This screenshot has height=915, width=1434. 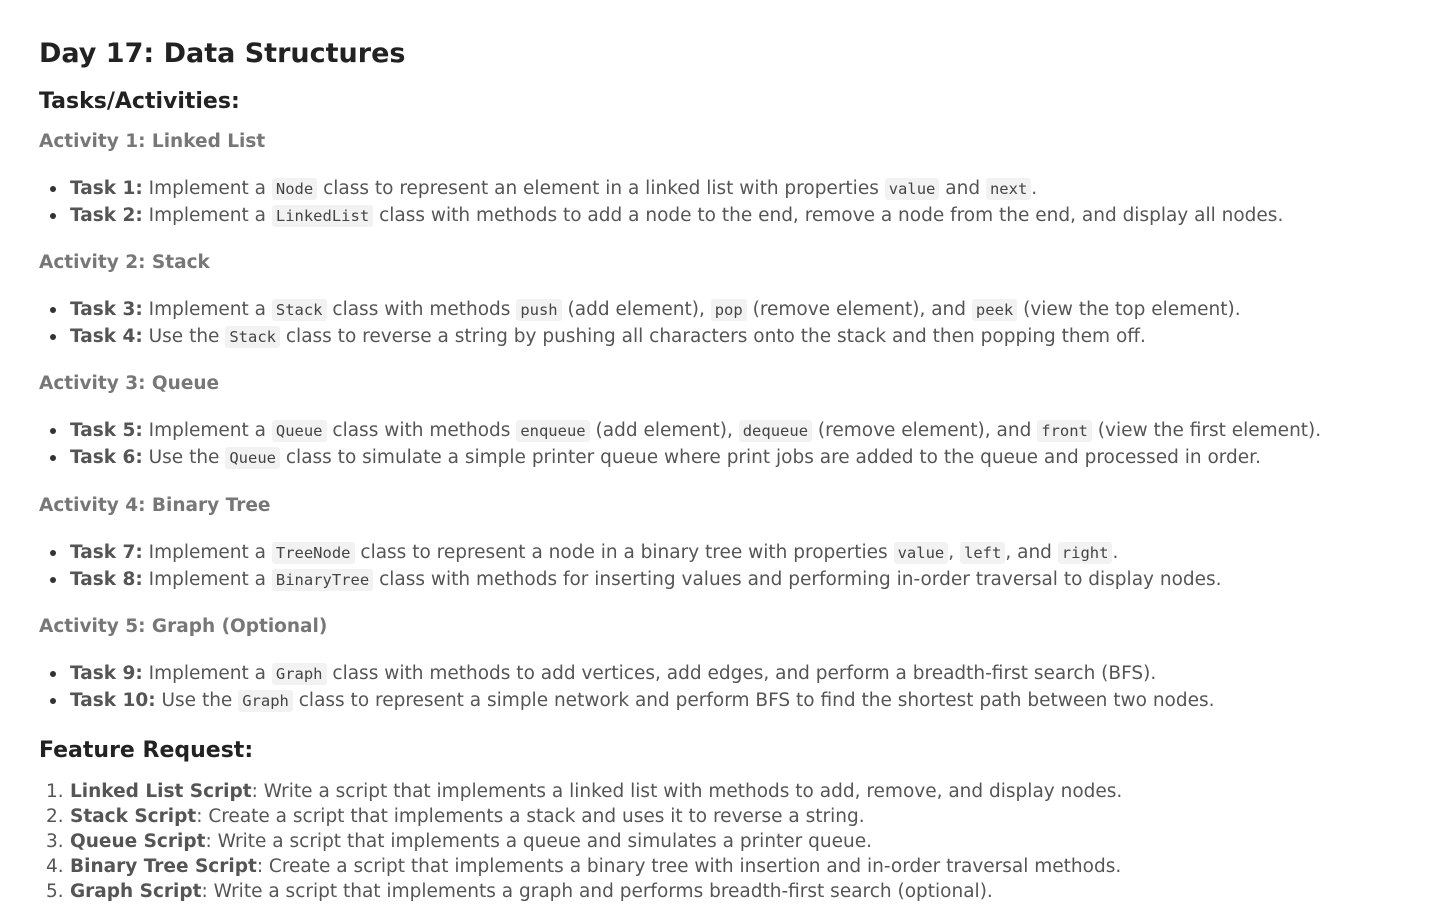 I want to click on task-label: Task 5:, so click(x=106, y=430).